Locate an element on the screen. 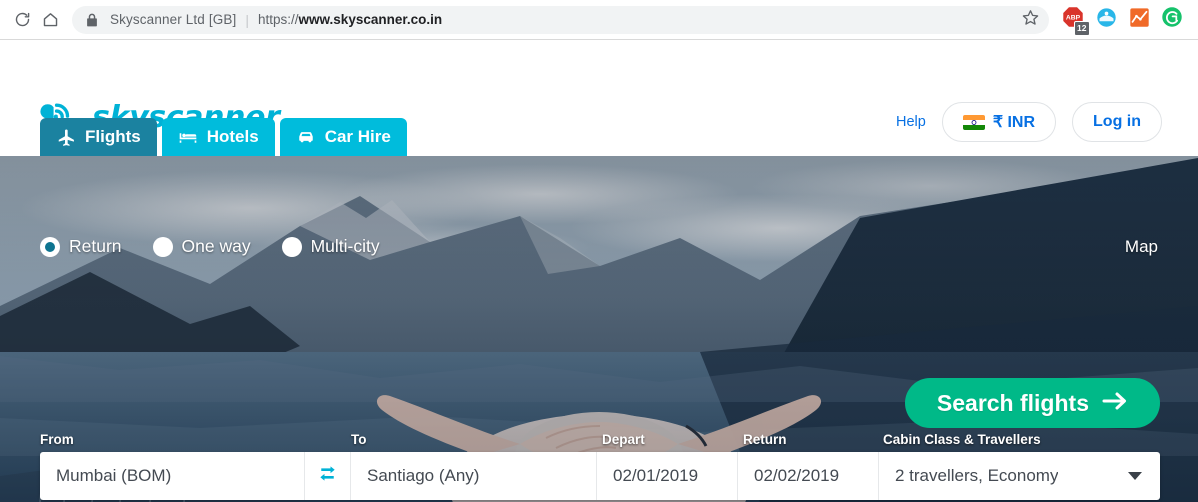  return-date-field: 02/02/2019 is located at coordinates (808, 476).